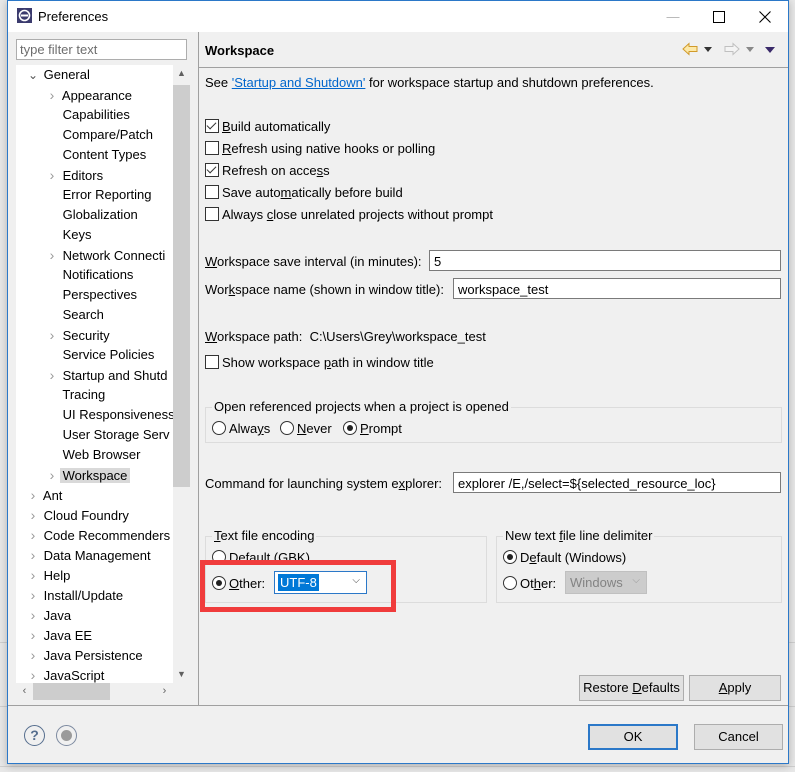 The width and height of the screenshot is (795, 772). What do you see at coordinates (732, 49) in the screenshot?
I see `forward-arrow-icon` at bounding box center [732, 49].